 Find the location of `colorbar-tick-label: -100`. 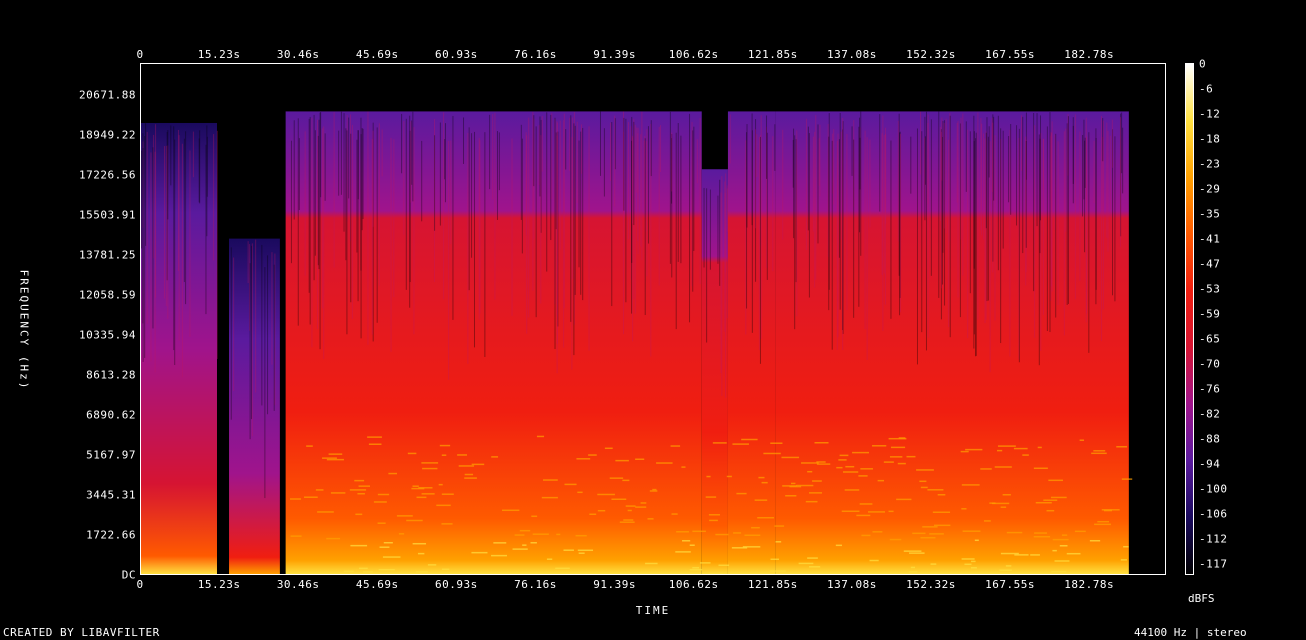

colorbar-tick-label: -100 is located at coordinates (1213, 489).